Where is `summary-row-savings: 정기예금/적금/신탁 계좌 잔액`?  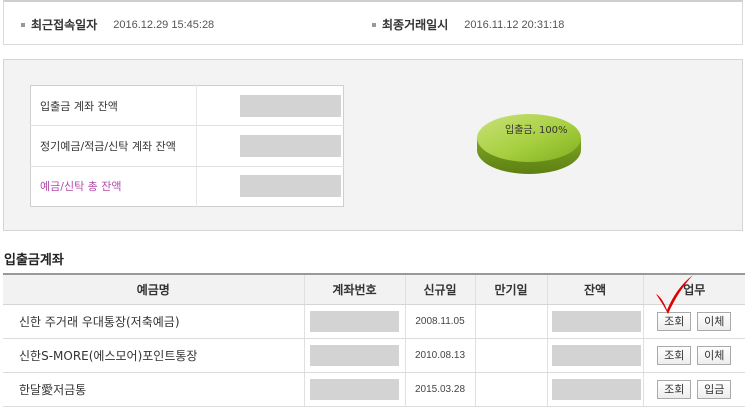 summary-row-savings: 정기예금/적금/신탁 계좌 잔액 is located at coordinates (187, 146).